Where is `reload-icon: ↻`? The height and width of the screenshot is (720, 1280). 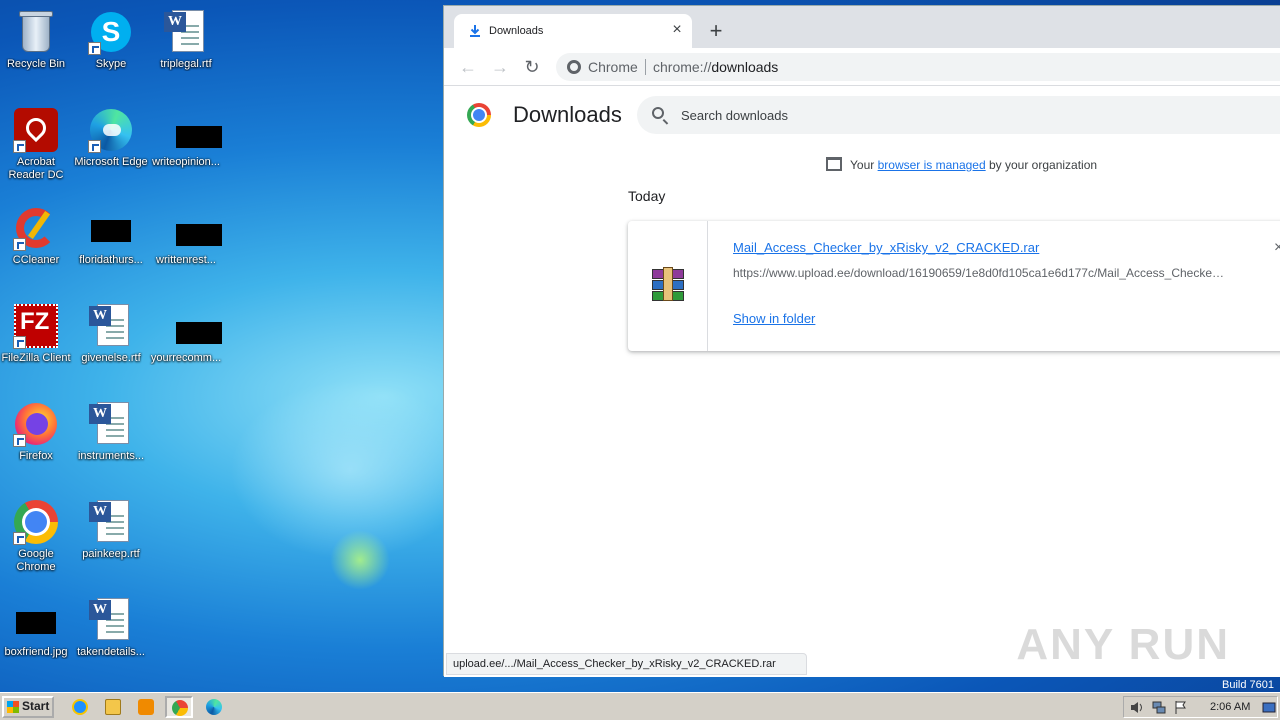
reload-icon: ↻ is located at coordinates (532, 67).